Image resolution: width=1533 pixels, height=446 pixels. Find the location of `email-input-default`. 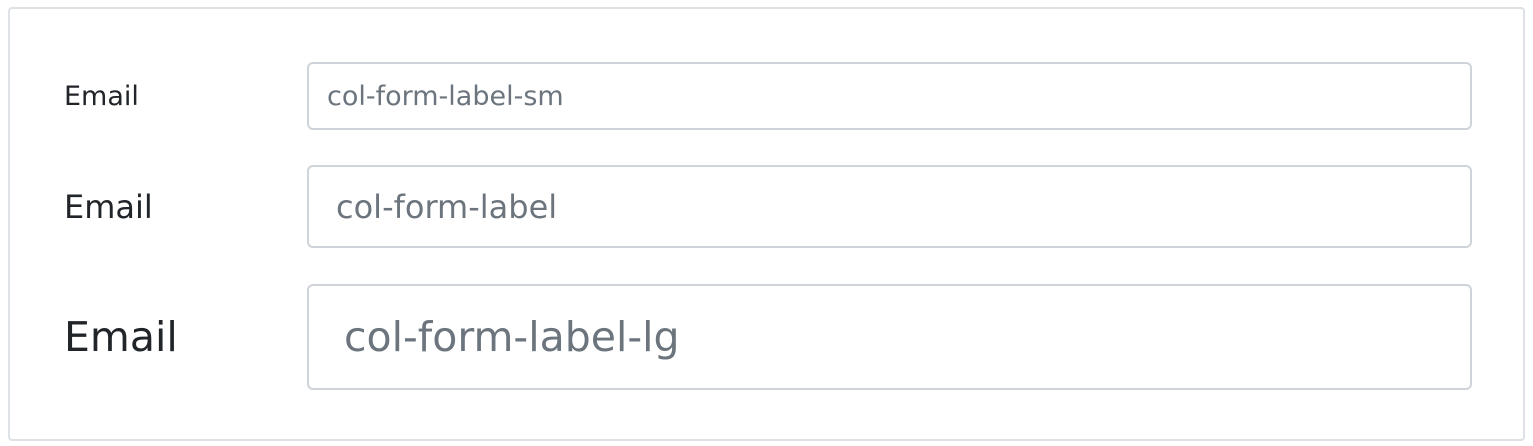

email-input-default is located at coordinates (889, 206).